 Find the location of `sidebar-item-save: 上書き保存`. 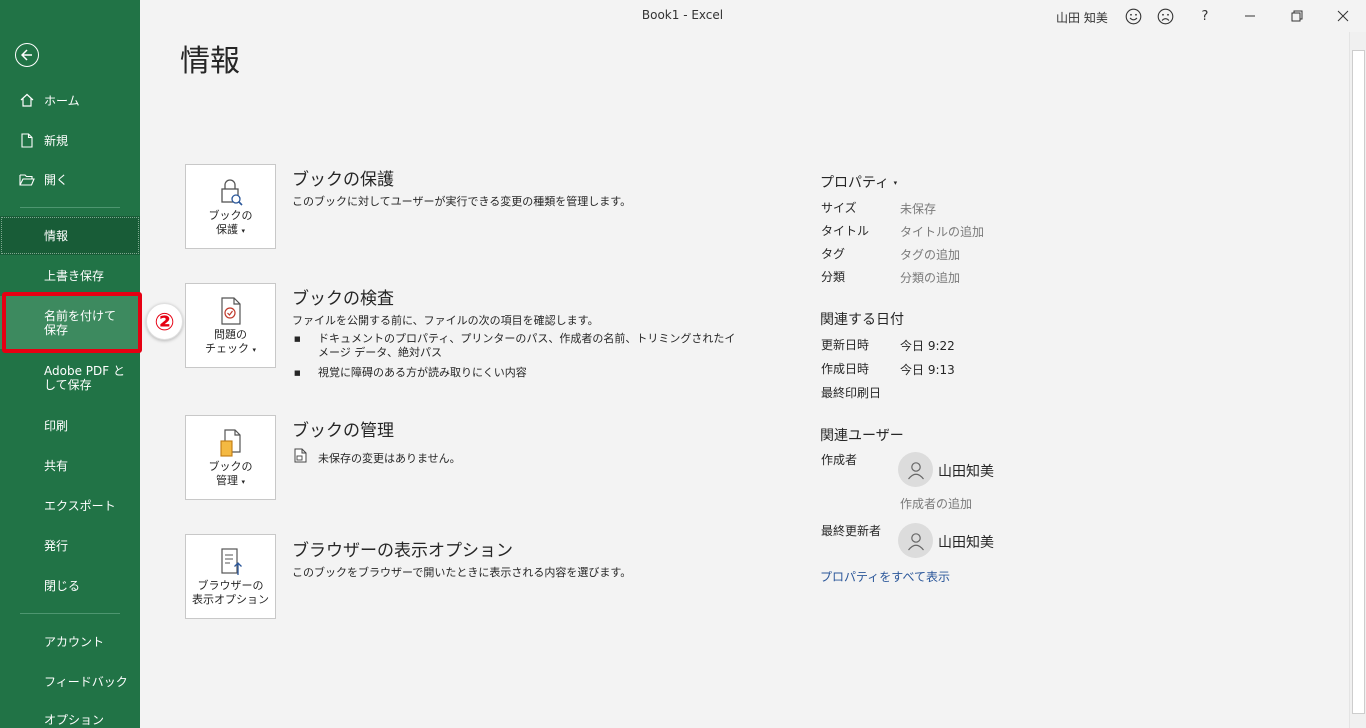

sidebar-item-save: 上書き保存 is located at coordinates (70, 275).